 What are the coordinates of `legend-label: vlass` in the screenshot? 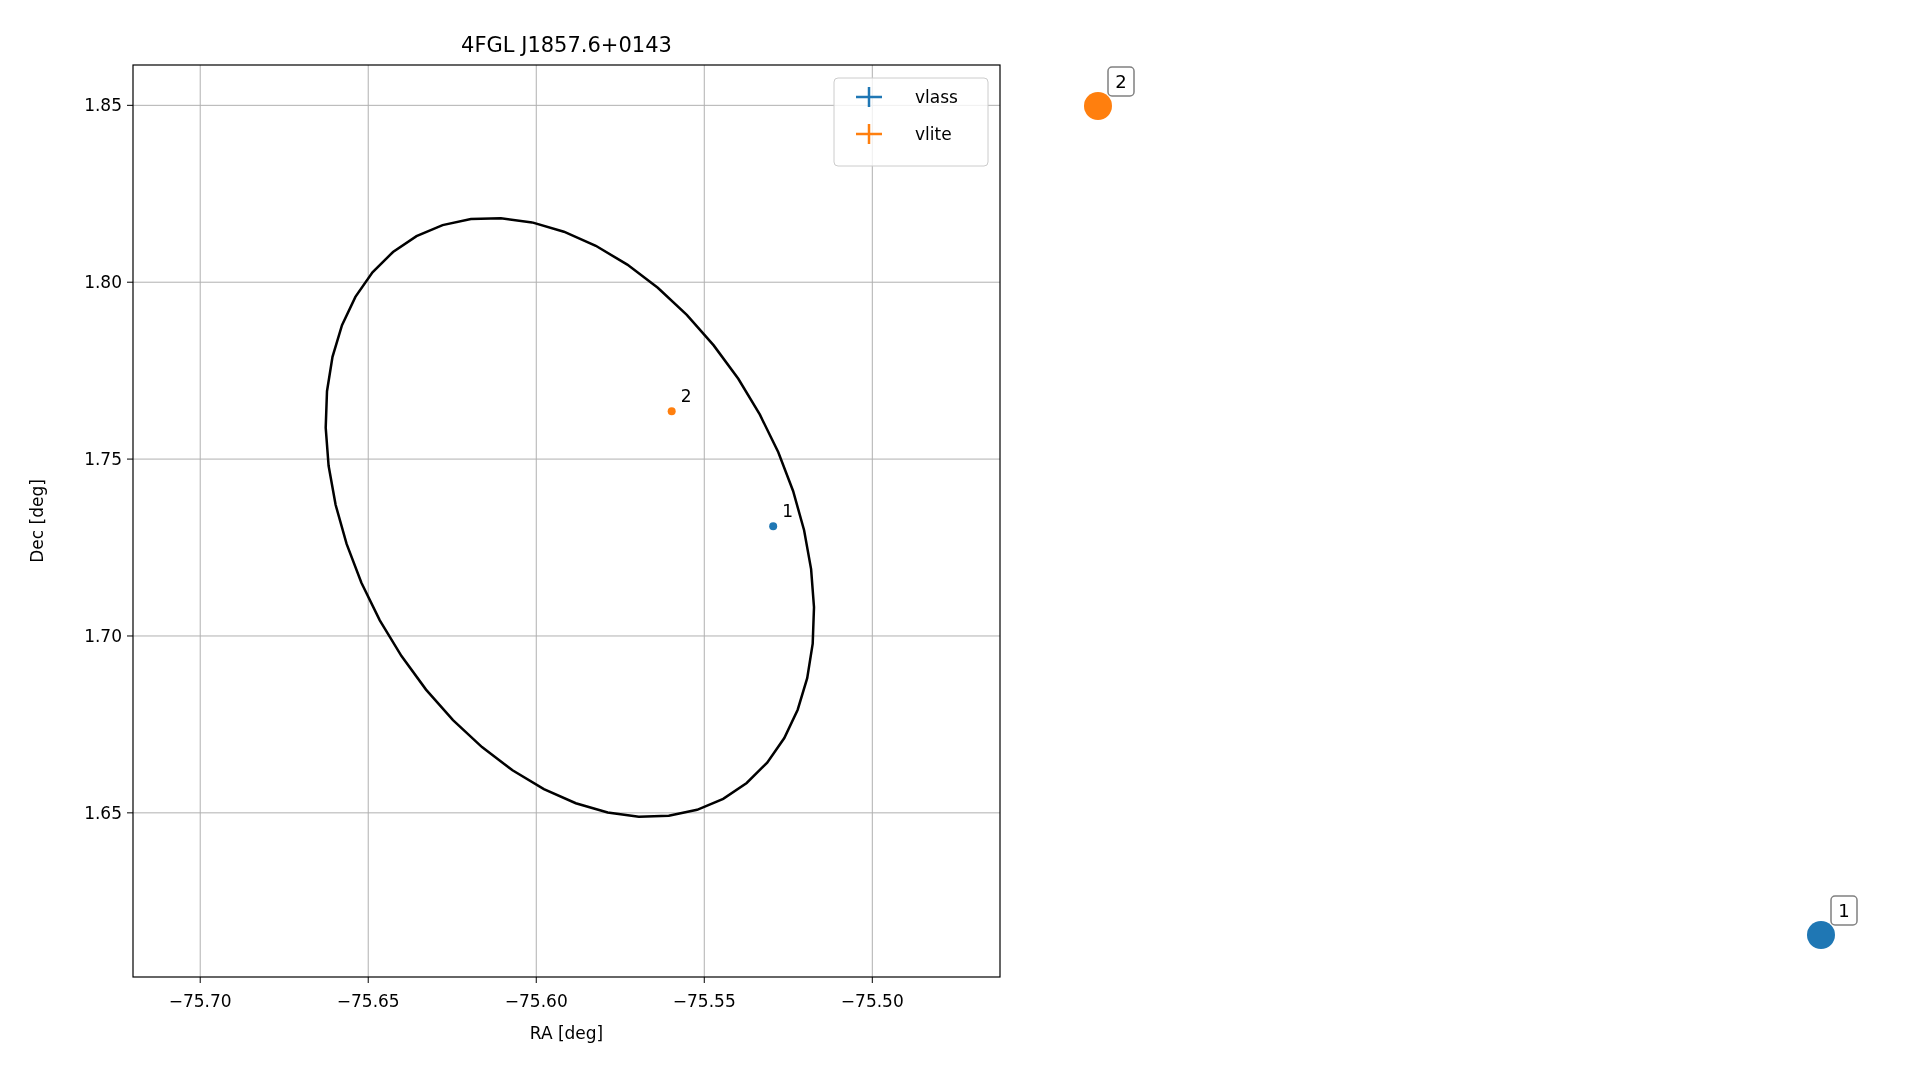 It's located at (936, 97).